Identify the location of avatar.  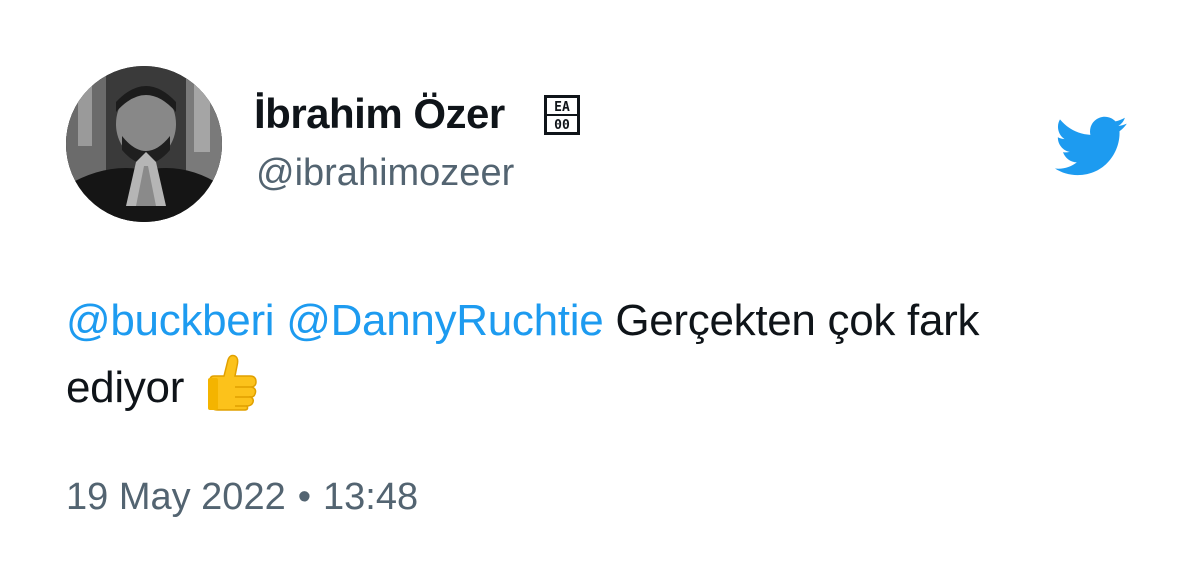
(144, 144).